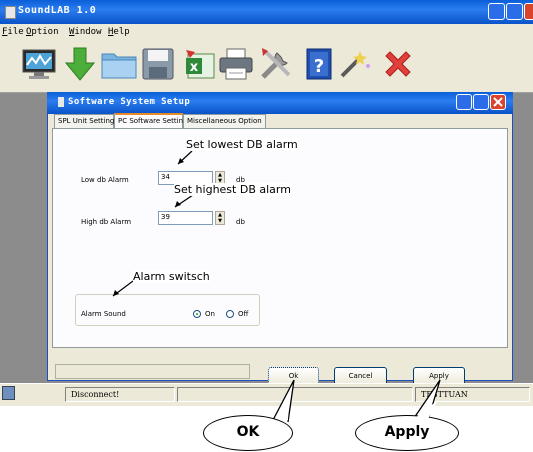  Describe the element at coordinates (232, 189) in the screenshot. I see `annotation-high: Set highest DB alarm` at that location.